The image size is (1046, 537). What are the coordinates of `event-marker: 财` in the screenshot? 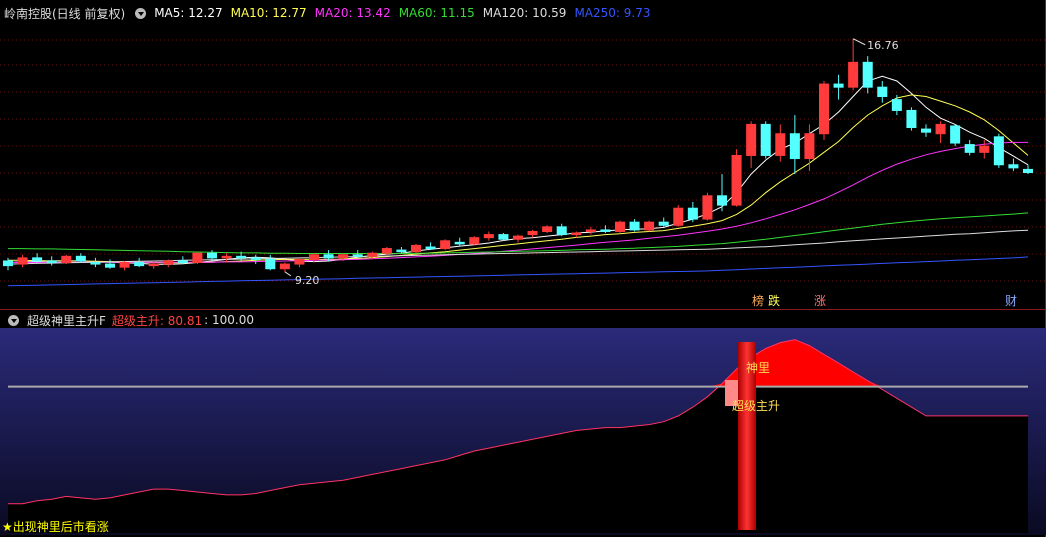 It's located at (1011, 301).